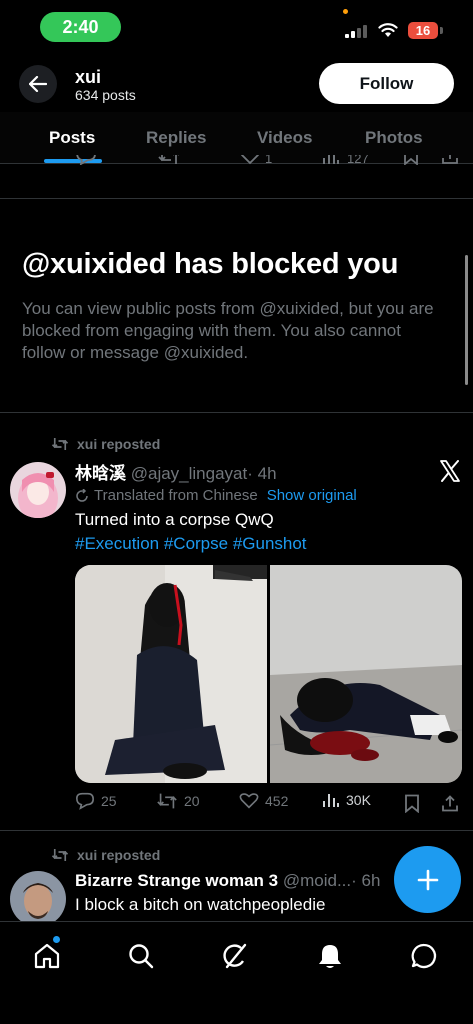  I want to click on tweet-text: Turned into a corpse QwQ, so click(174, 519).